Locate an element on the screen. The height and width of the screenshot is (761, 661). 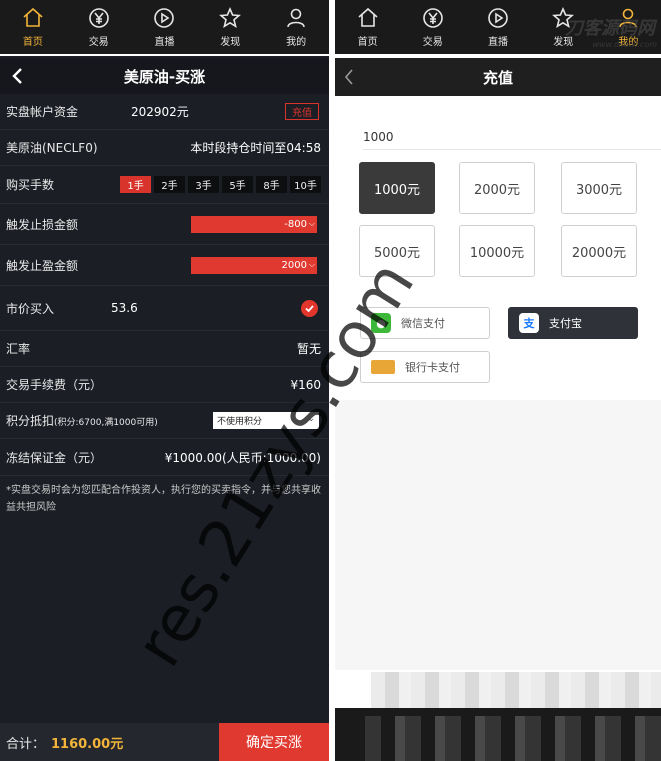
amount-option: 1000元 is located at coordinates (397, 188).